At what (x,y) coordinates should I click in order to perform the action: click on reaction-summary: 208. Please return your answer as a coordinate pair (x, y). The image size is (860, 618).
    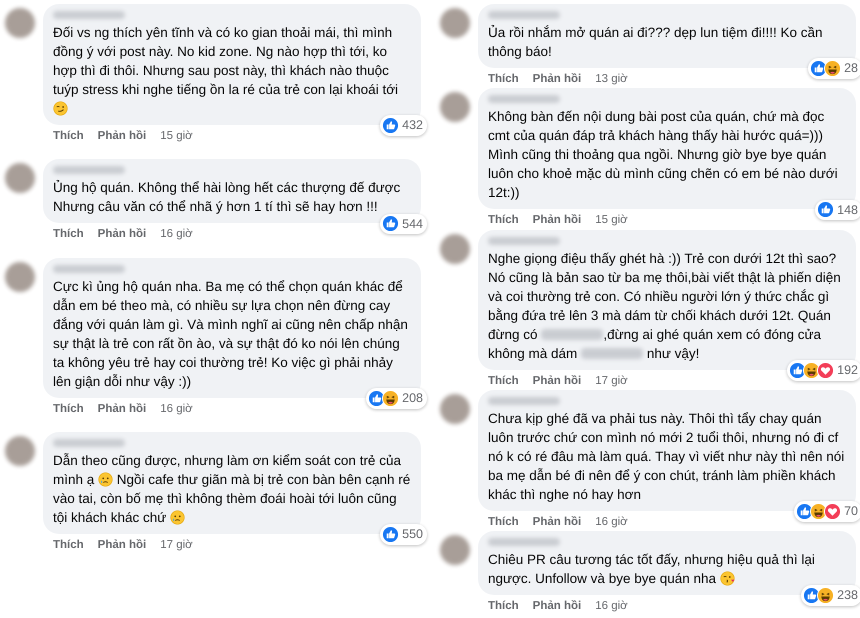
    Looking at the image, I should click on (396, 398).